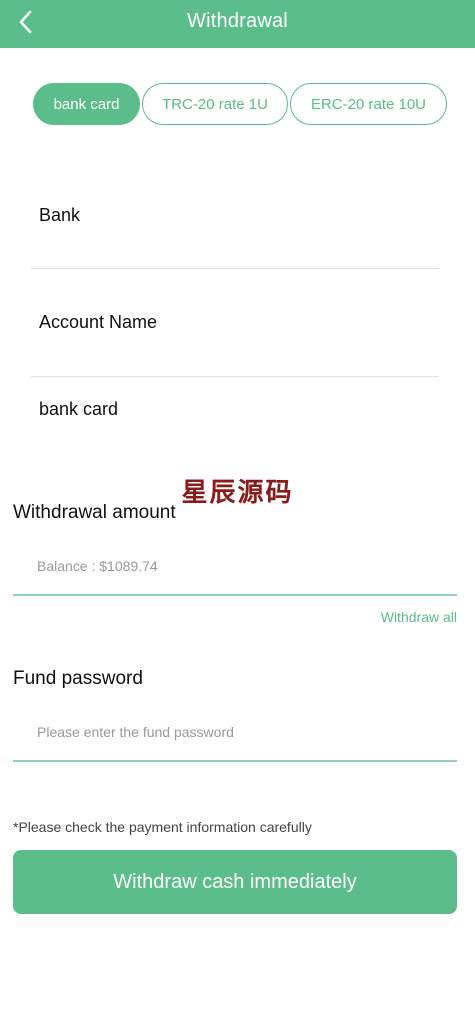 The height and width of the screenshot is (1024, 475). Describe the element at coordinates (235, 761) in the screenshot. I see `password-underline` at that location.